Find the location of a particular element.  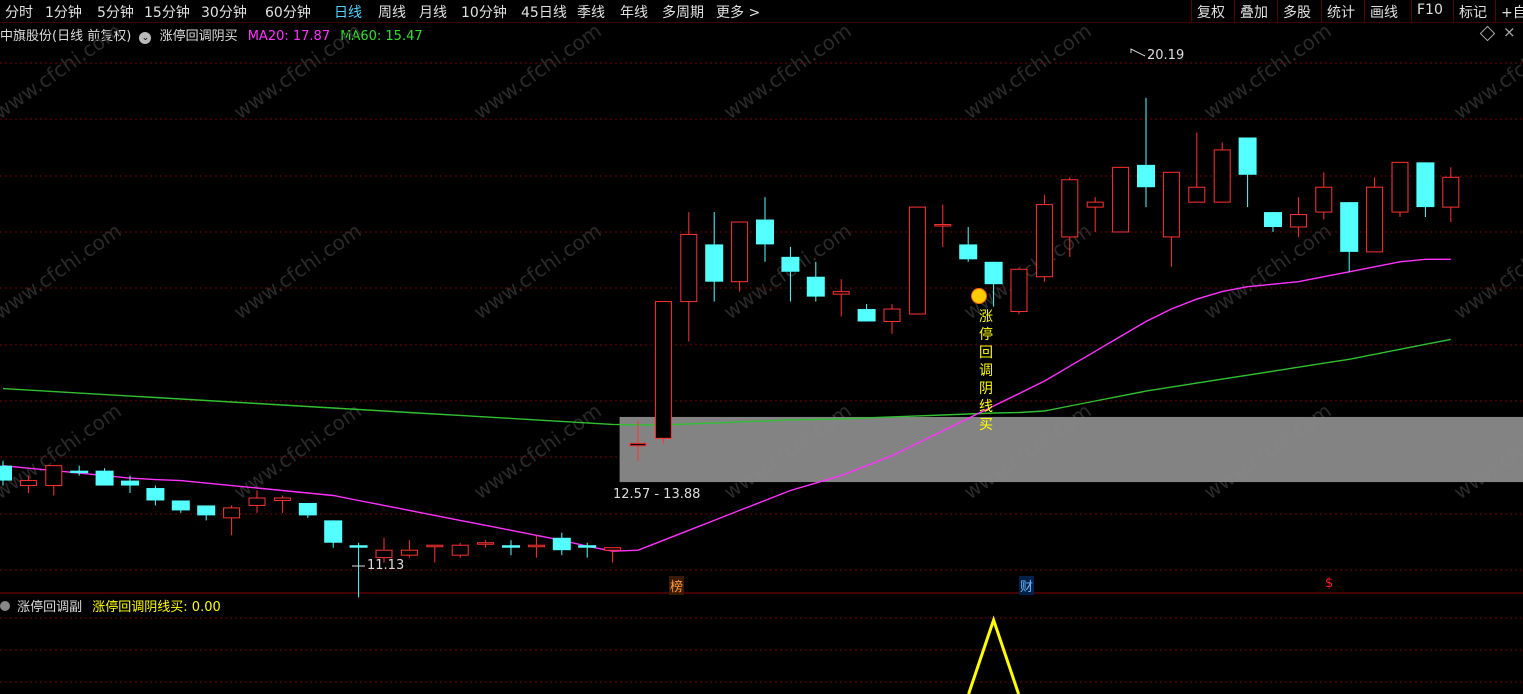

signal-marker-icon is located at coordinates (979, 296).